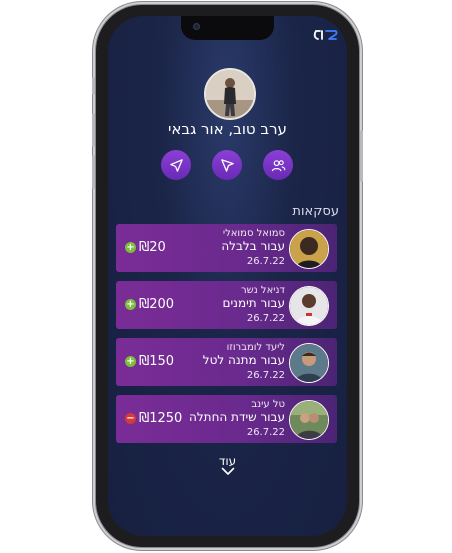 The image size is (452, 553). I want to click on transaction-amount: − ₪1250, so click(153, 418).